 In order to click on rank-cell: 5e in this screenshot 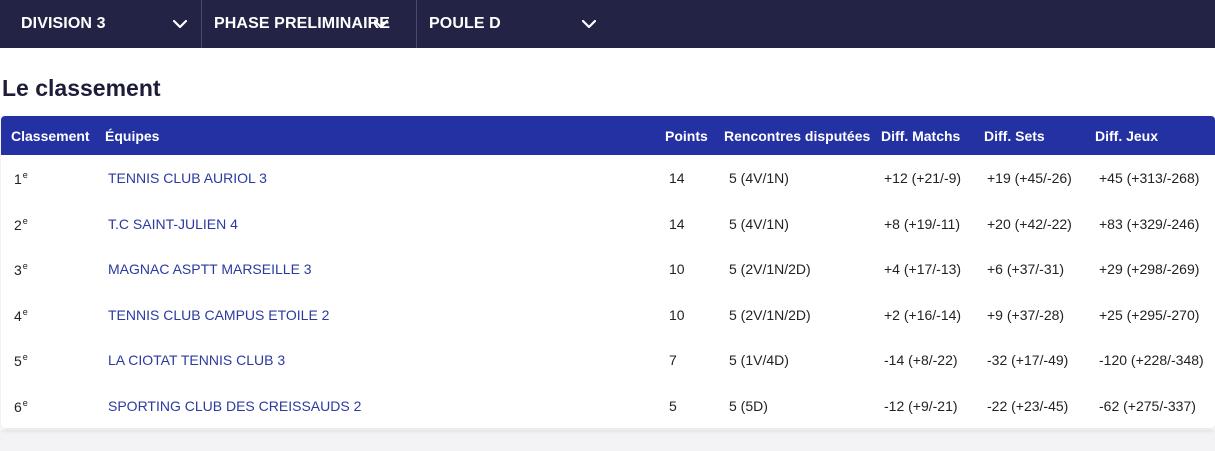, I will do `click(21, 360)`.